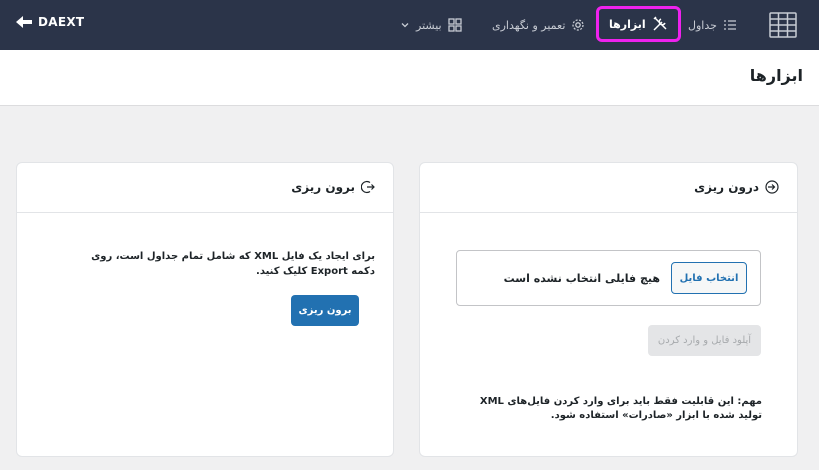  Describe the element at coordinates (24, 22) in the screenshot. I see `daext-logo-icon` at that location.